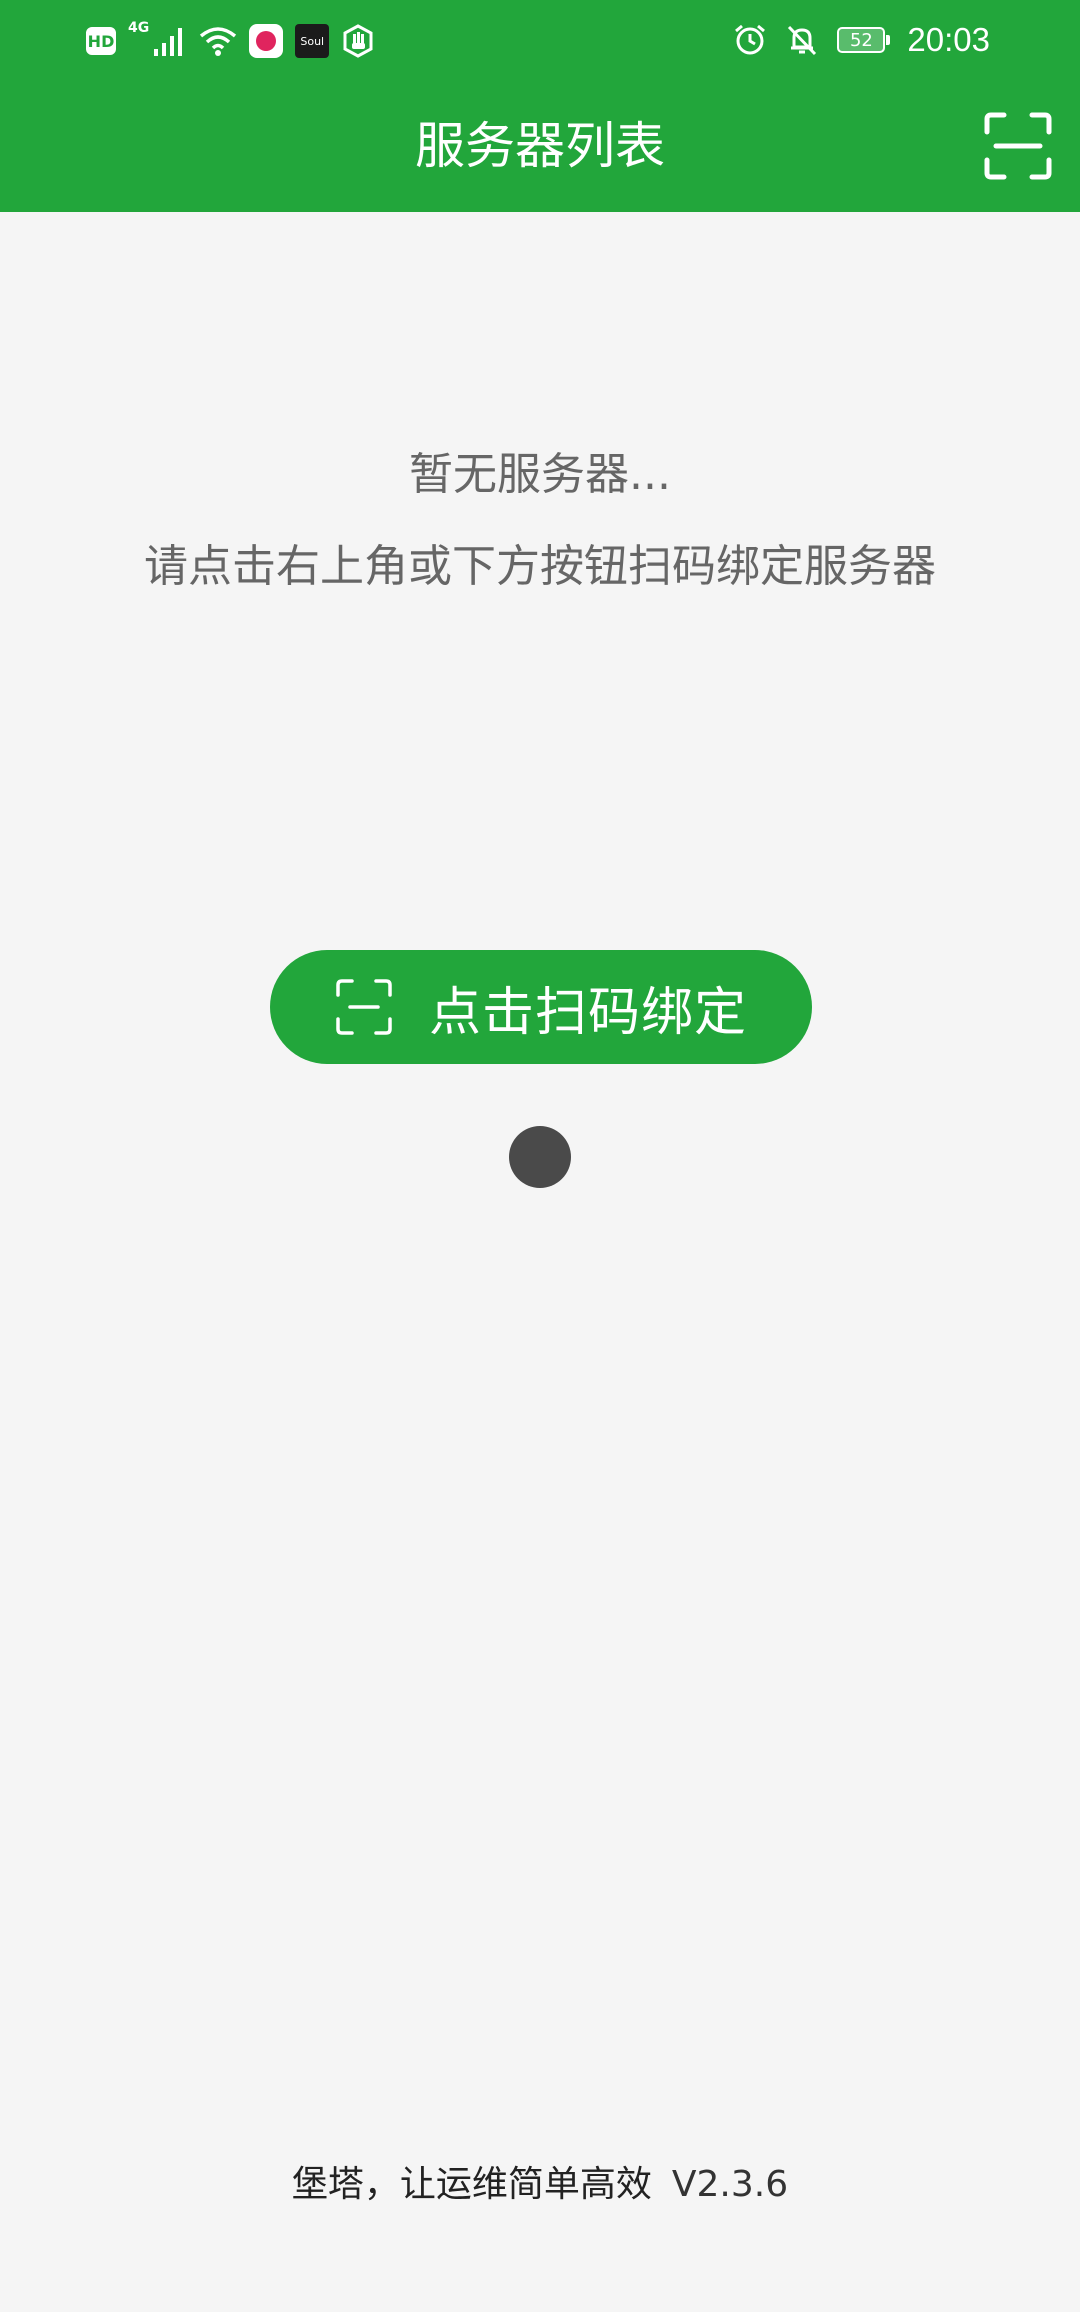 The image size is (1080, 2312). Describe the element at coordinates (266, 41) in the screenshot. I see `app-icon` at that location.